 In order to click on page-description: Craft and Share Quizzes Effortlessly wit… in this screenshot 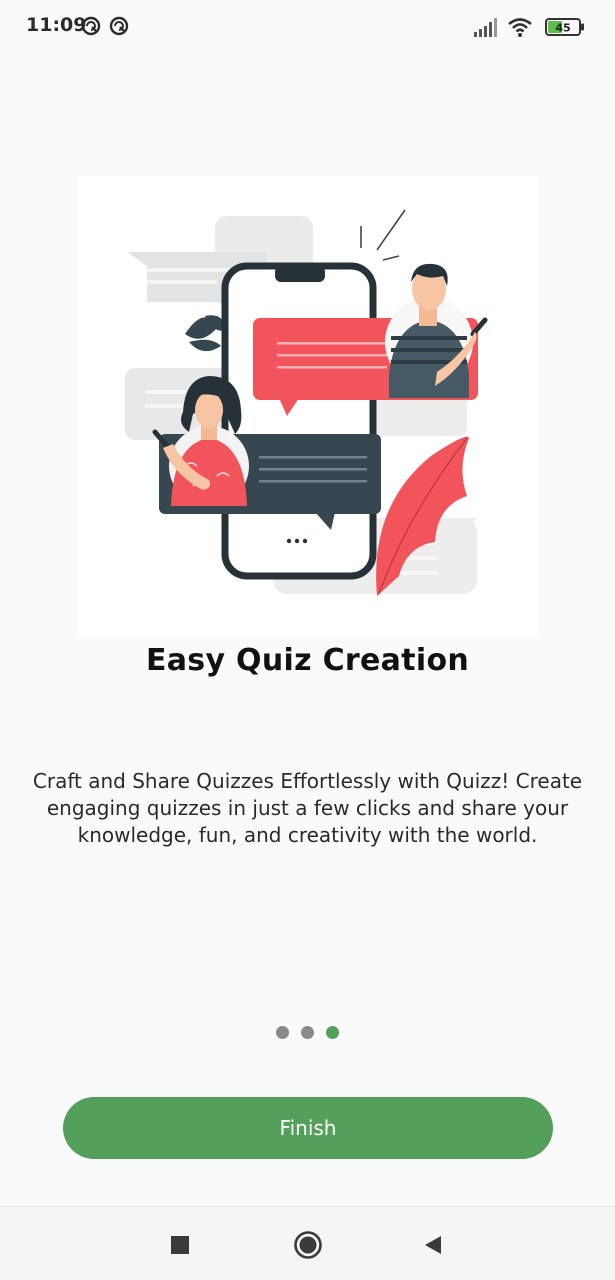, I will do `click(307, 808)`.